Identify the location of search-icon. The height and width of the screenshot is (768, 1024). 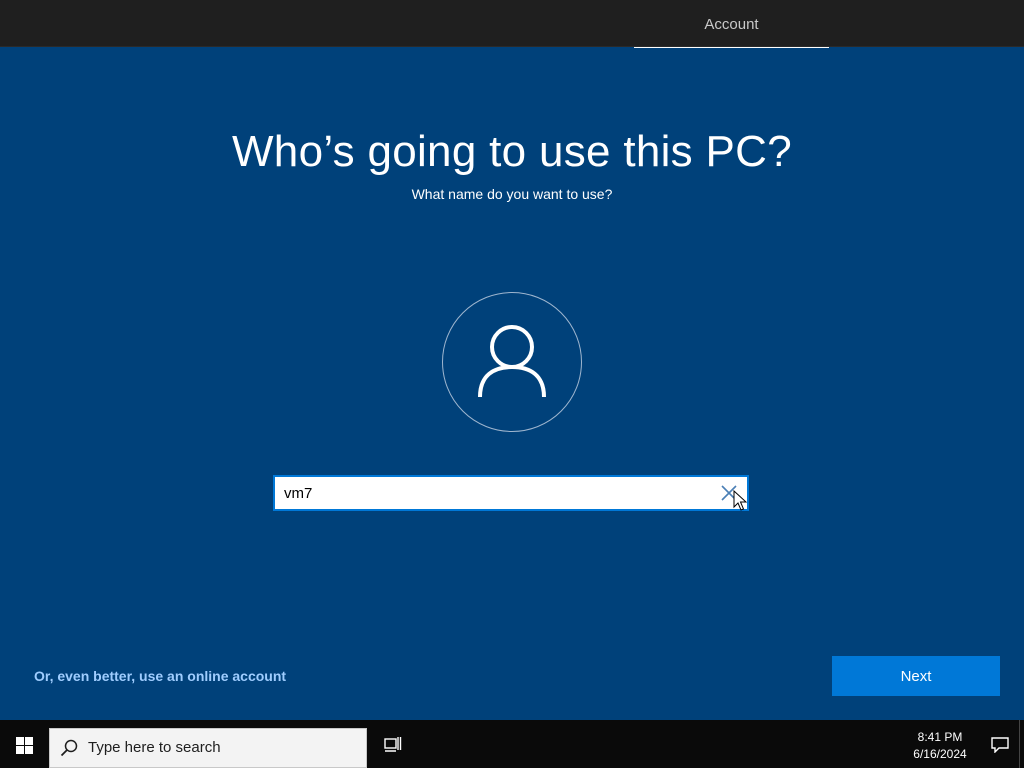
(69, 748).